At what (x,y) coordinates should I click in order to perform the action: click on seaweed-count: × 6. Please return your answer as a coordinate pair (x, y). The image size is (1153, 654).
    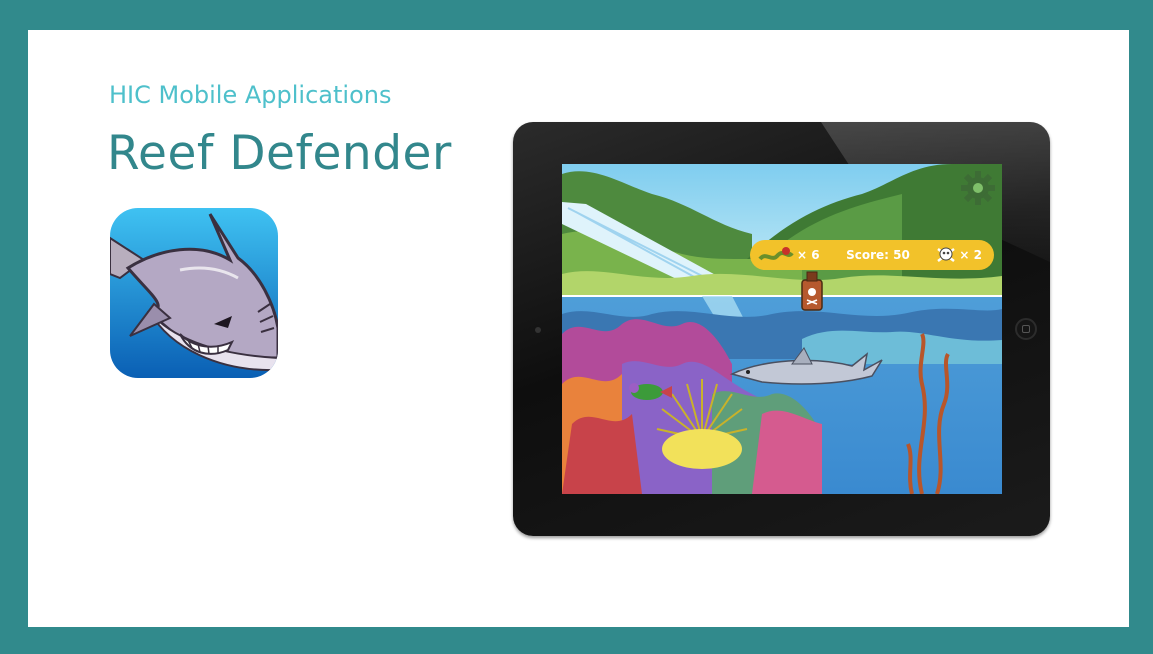
    Looking at the image, I should click on (808, 255).